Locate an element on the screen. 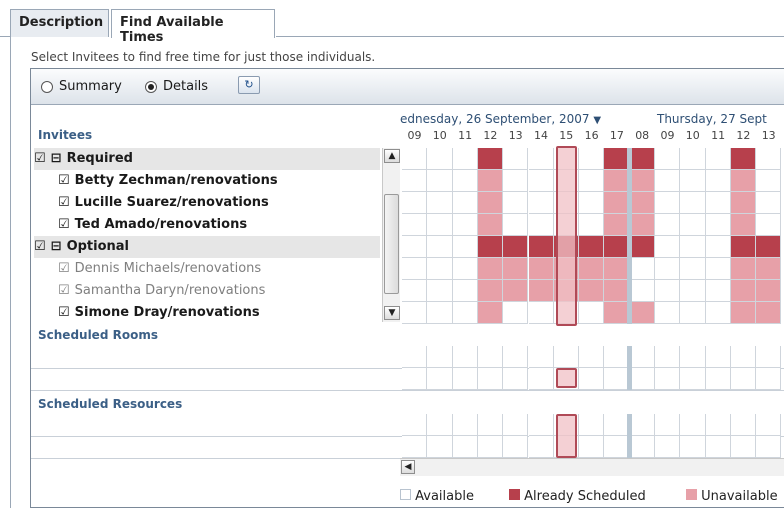 Image resolution: width=784 pixels, height=508 pixels. collapse-icon: ⊟ is located at coordinates (56, 158).